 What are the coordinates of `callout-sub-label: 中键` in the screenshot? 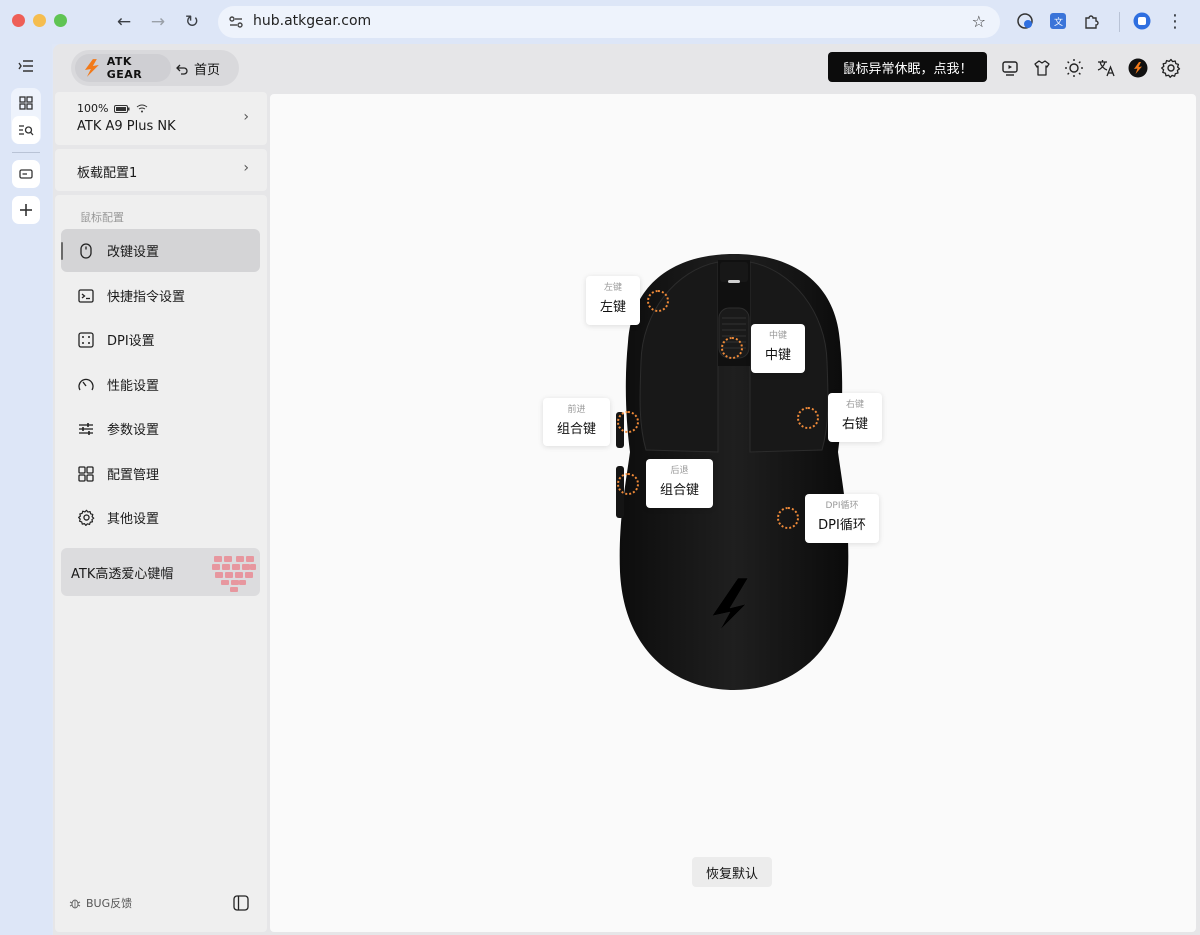 It's located at (777, 336).